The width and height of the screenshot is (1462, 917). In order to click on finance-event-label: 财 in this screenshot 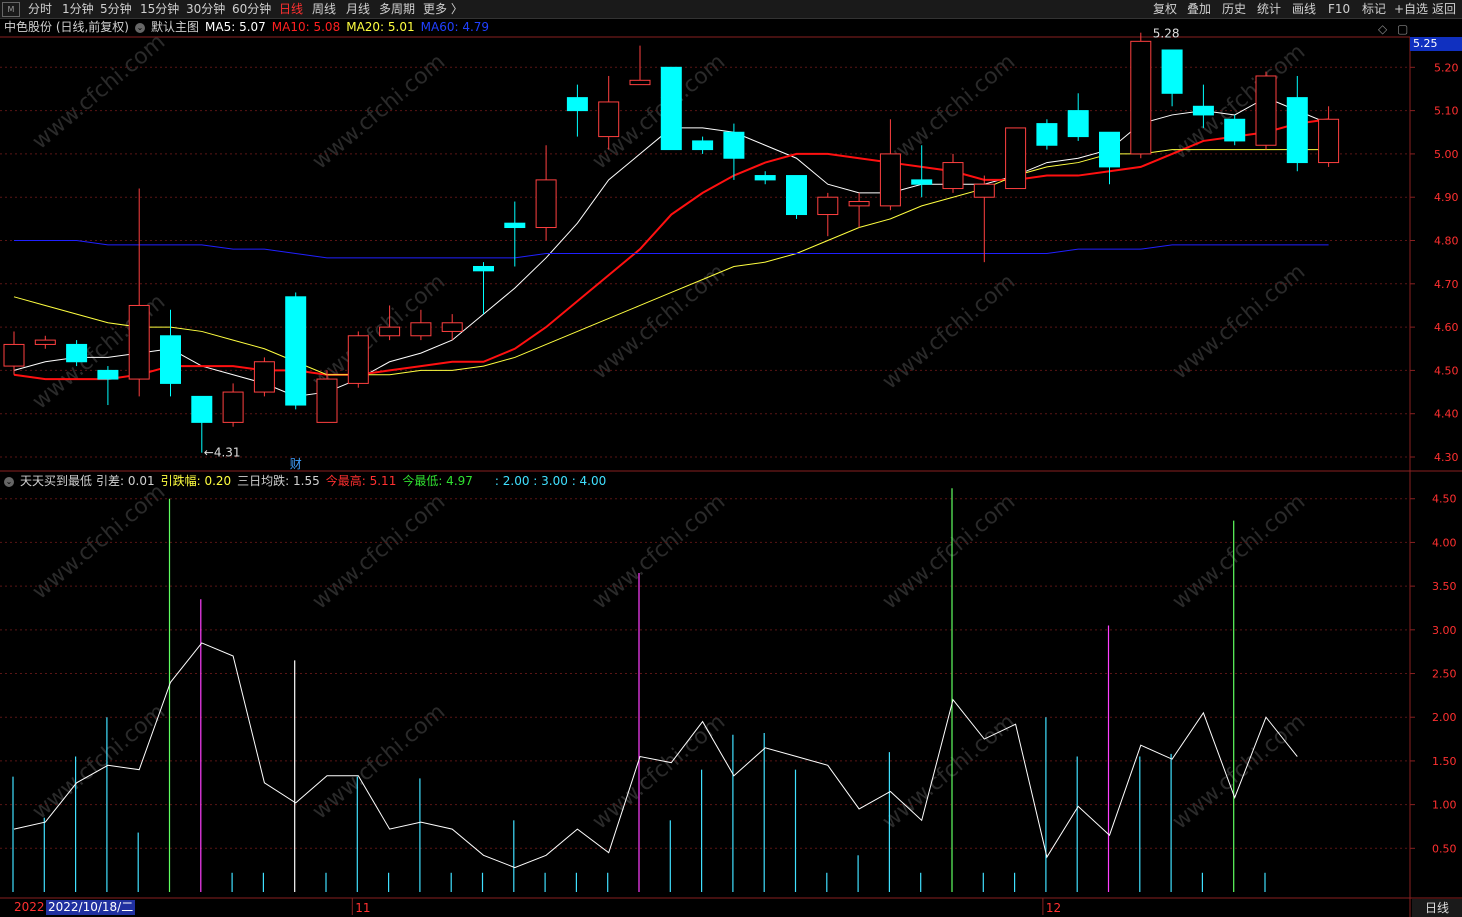, I will do `click(296, 464)`.